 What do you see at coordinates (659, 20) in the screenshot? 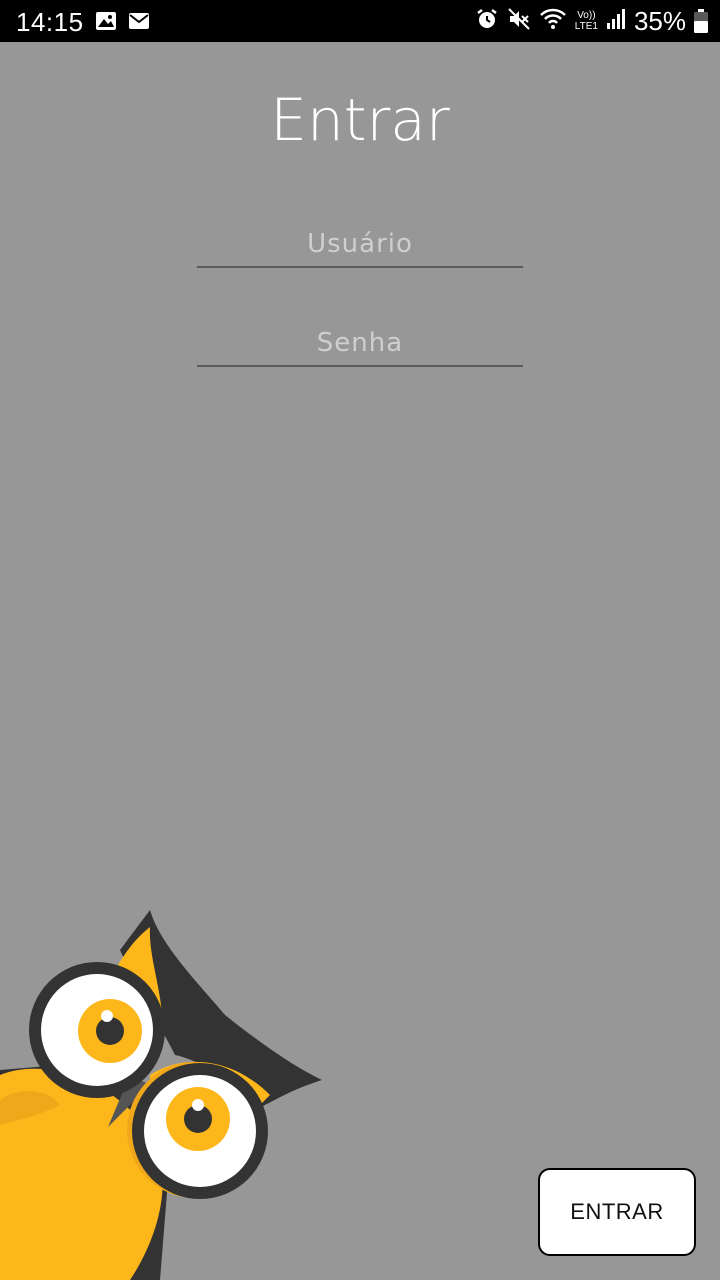
I see `battery-percent: 35%` at bounding box center [659, 20].